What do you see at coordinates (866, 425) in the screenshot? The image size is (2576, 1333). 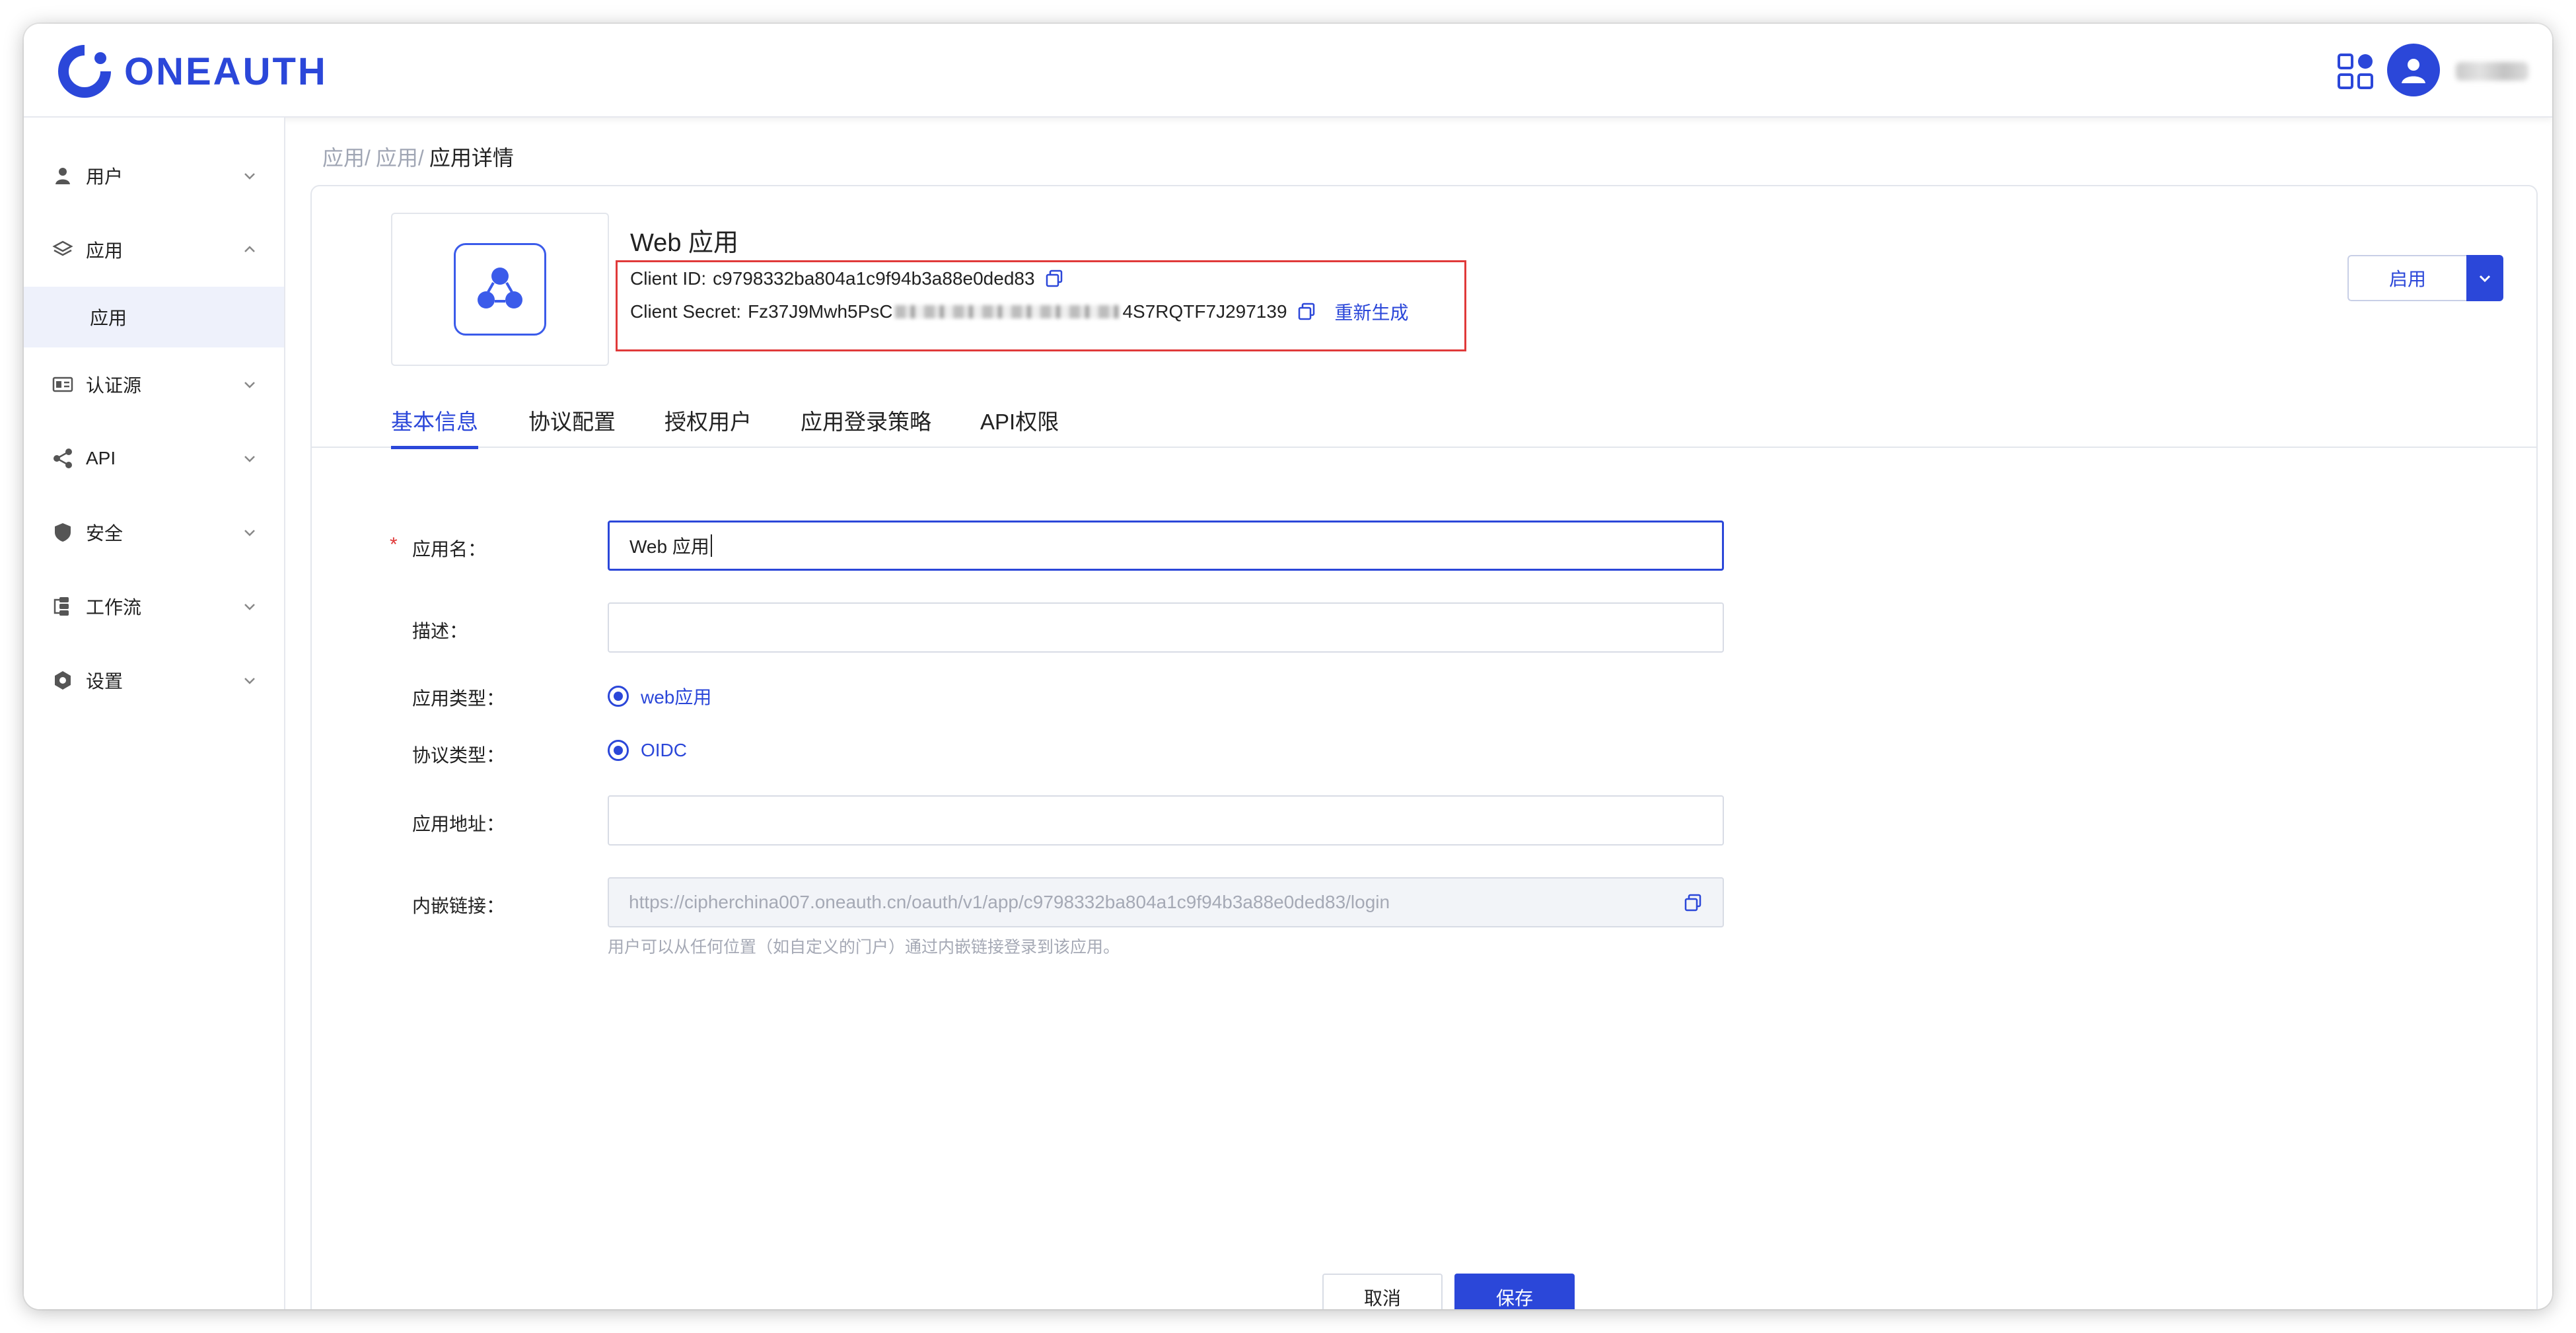 I see `tab-login-policy: 应用登录策略` at bounding box center [866, 425].